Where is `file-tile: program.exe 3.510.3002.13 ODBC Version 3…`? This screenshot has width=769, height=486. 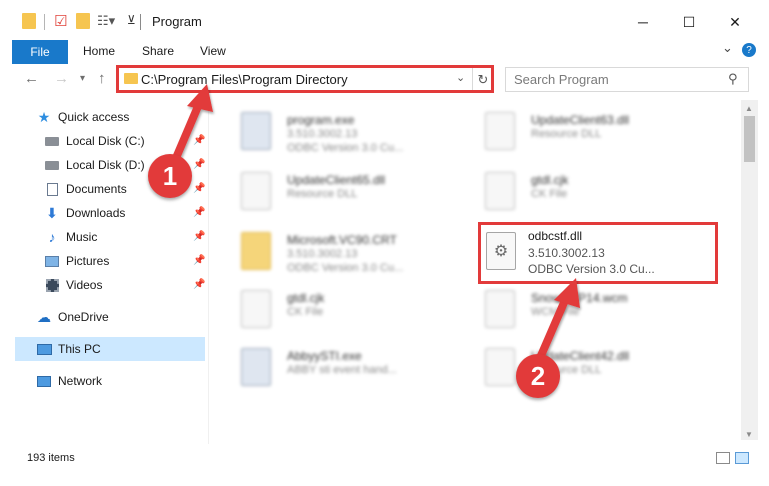
file-tile: program.exe 3.510.3002.13 ODBC Version 3… is located at coordinates (341, 132).